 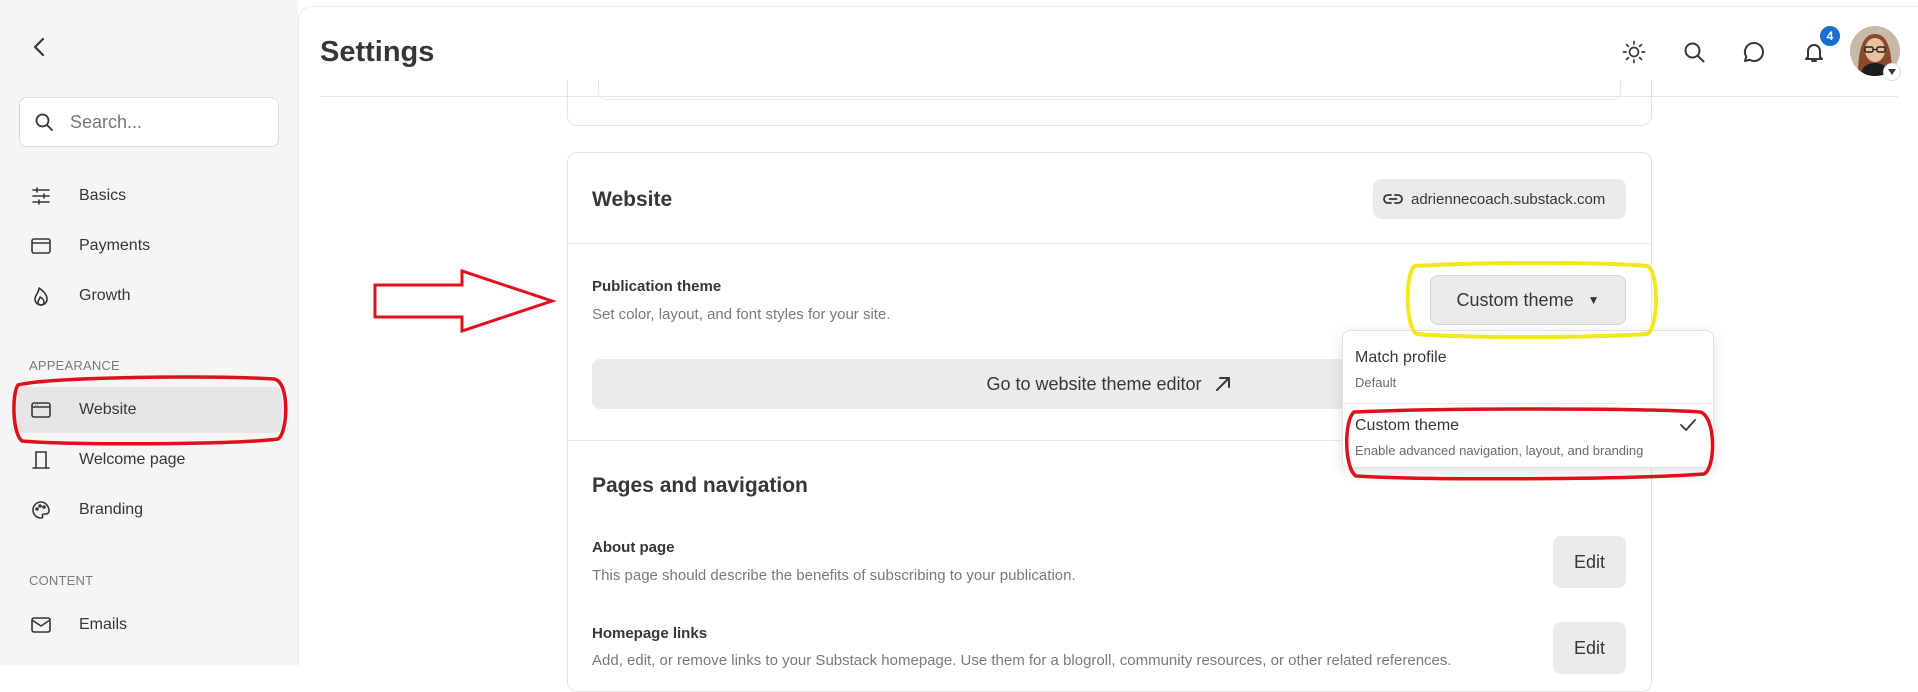 I want to click on sidebar-item-label: Growth, so click(x=105, y=295).